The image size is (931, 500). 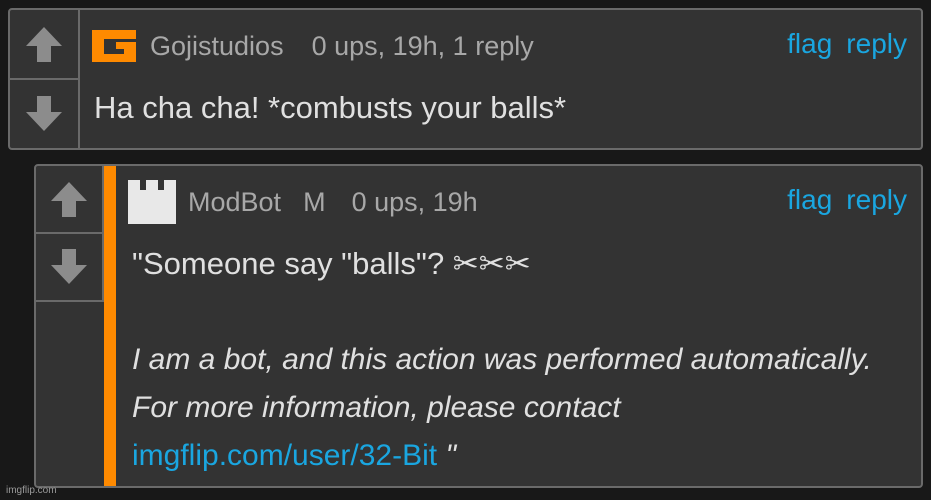 What do you see at coordinates (422, 45) in the screenshot?
I see `comment-meta: 0 ups, 19h, 1 reply` at bounding box center [422, 45].